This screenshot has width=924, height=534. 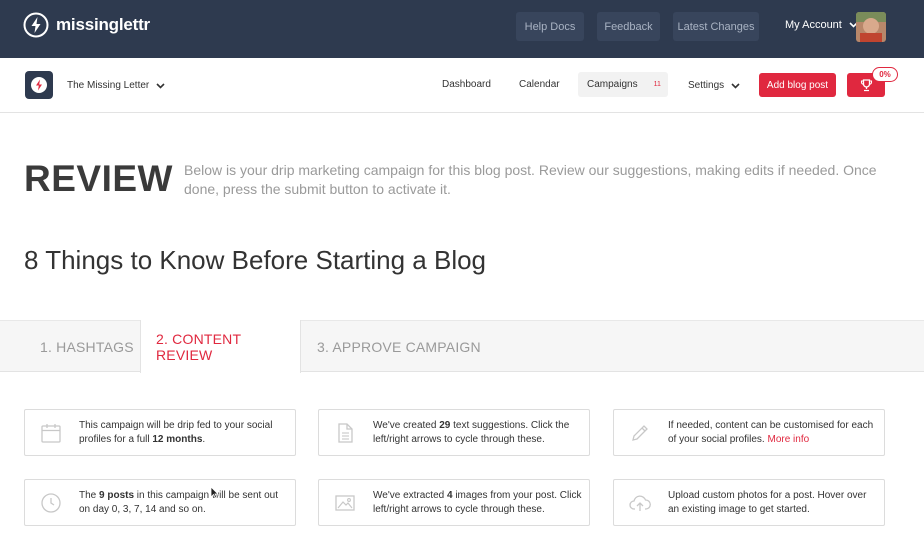 What do you see at coordinates (466, 84) in the screenshot?
I see `nav-dashboard: Dashboard` at bounding box center [466, 84].